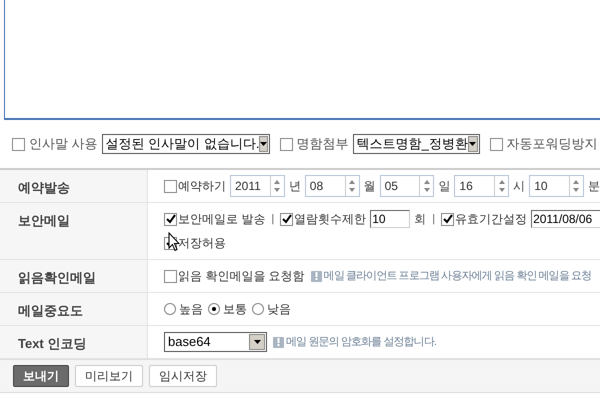  I want to click on radio-label: 낮음, so click(279, 309).